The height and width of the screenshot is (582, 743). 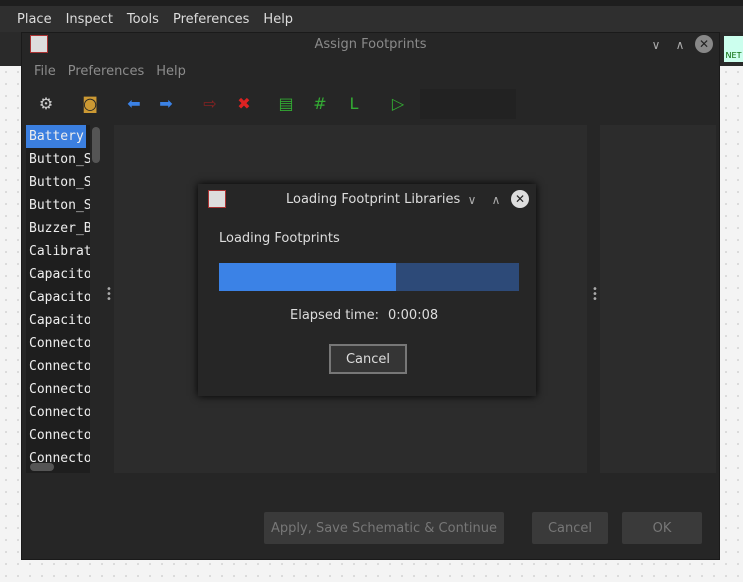 I want to click on filter-description-icon: ▤, so click(x=286, y=103).